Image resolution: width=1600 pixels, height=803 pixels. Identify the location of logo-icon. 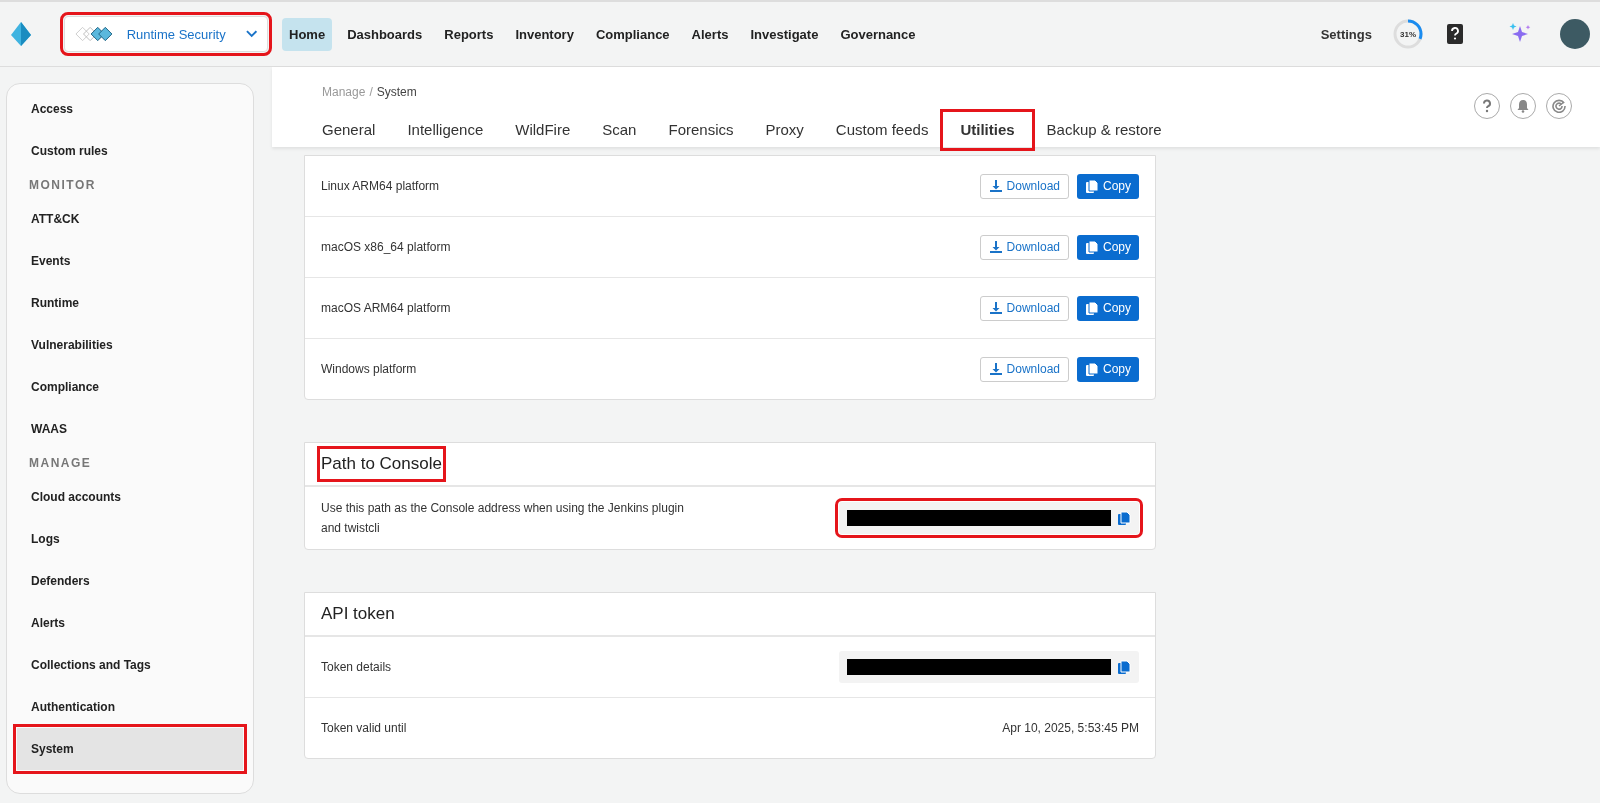
(21, 34).